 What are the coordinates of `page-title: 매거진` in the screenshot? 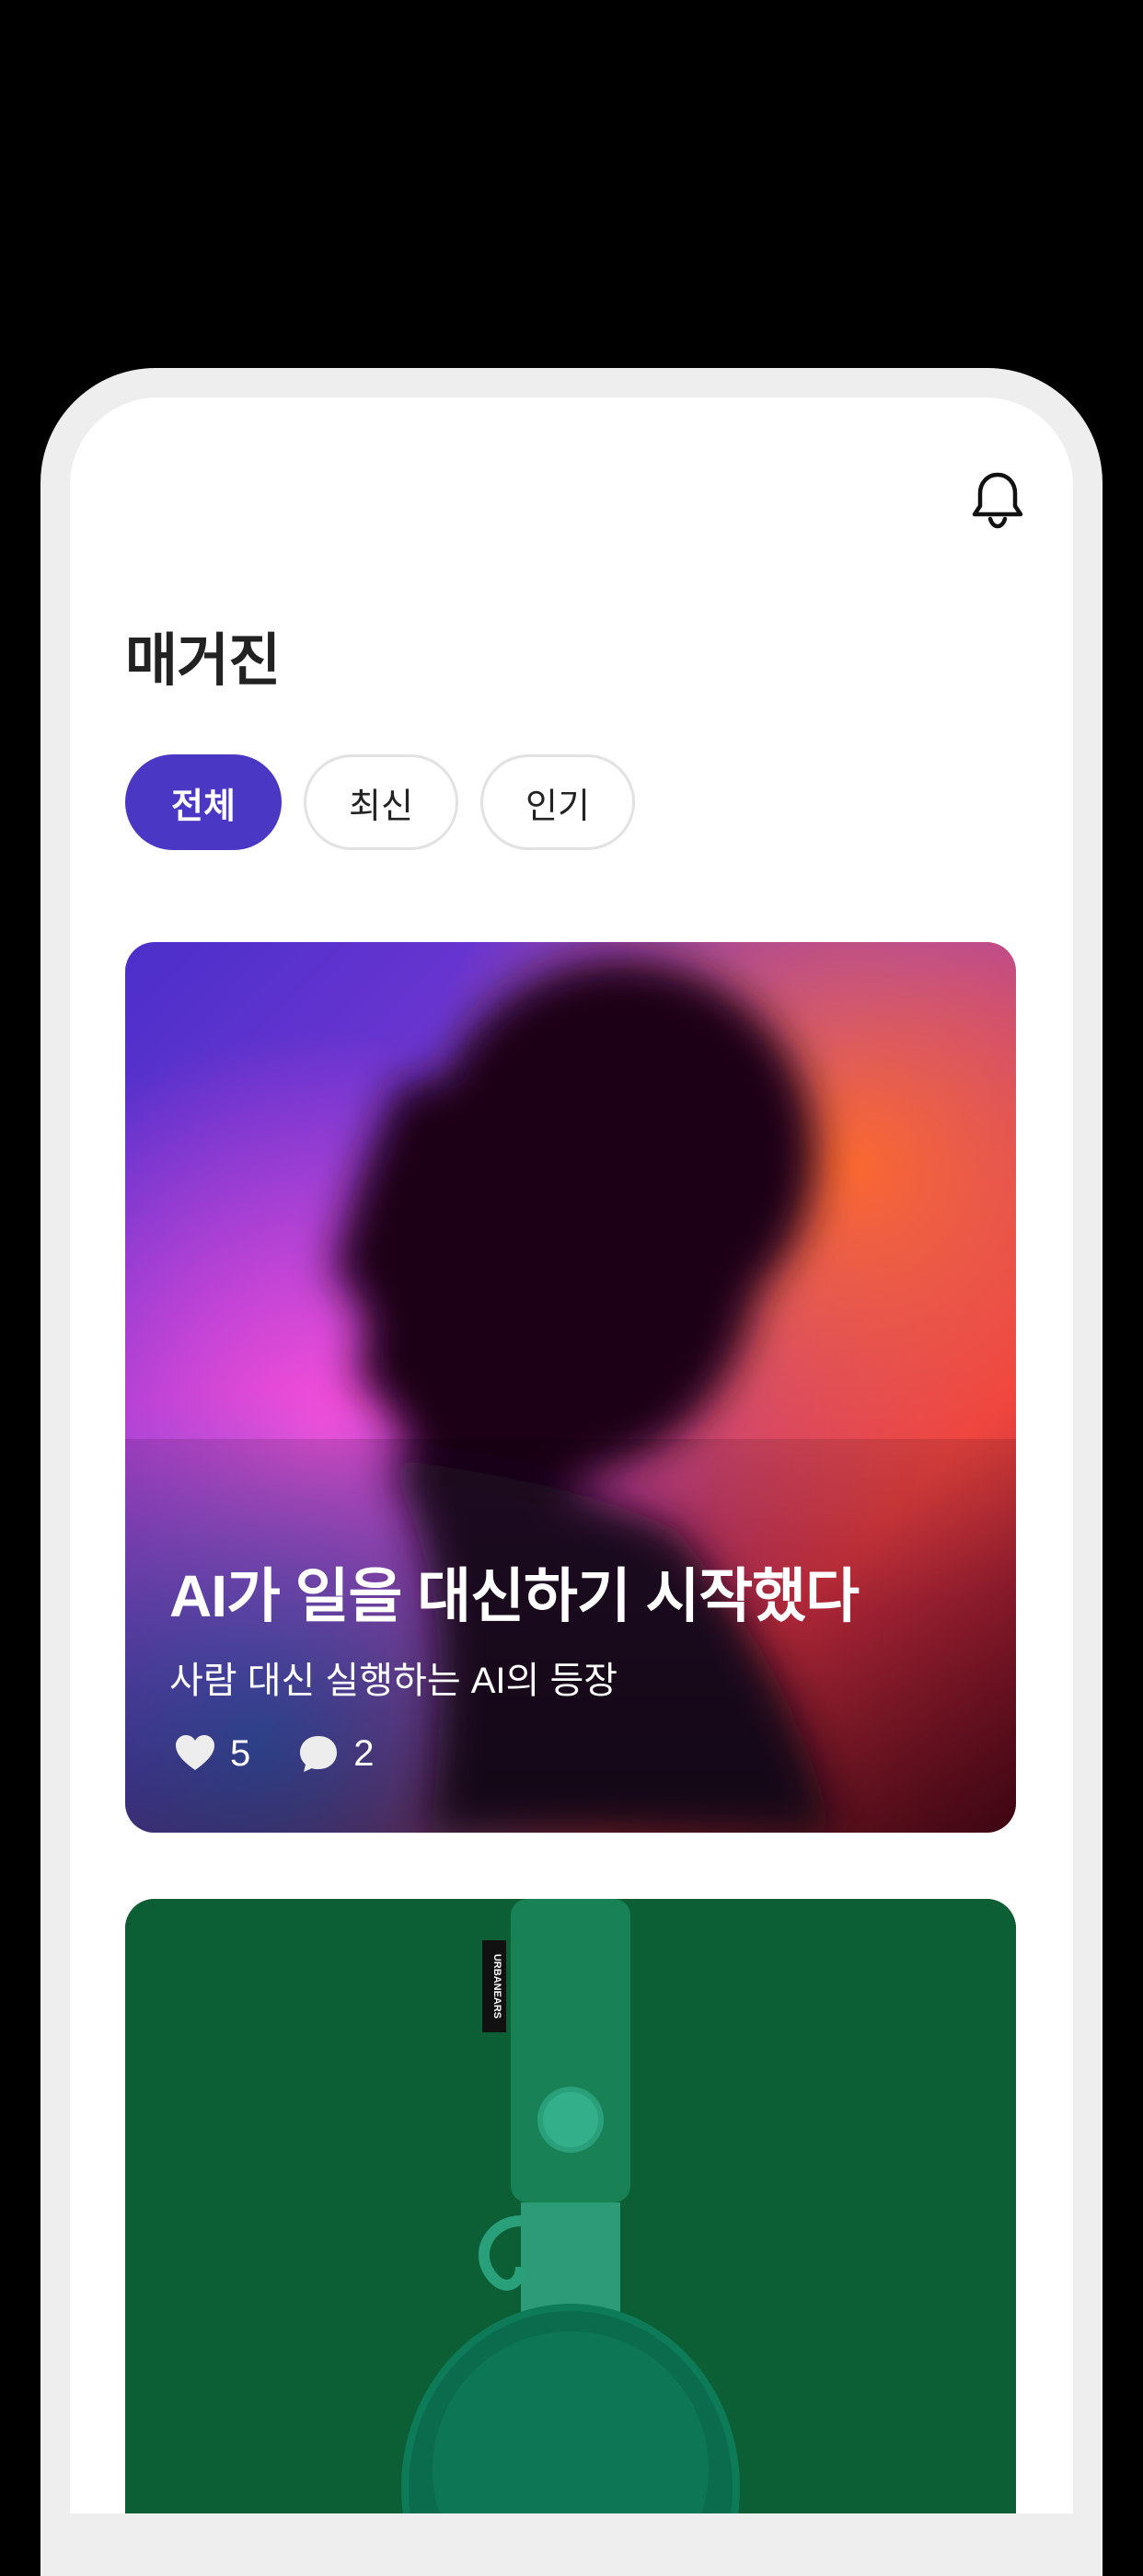 It's located at (203, 661).